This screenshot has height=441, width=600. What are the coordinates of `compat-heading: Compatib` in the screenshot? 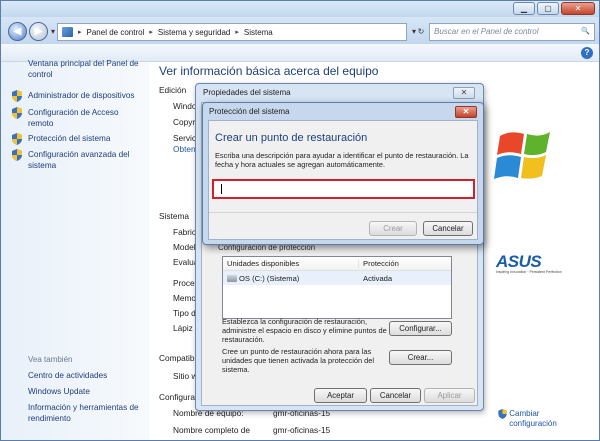 It's located at (177, 358).